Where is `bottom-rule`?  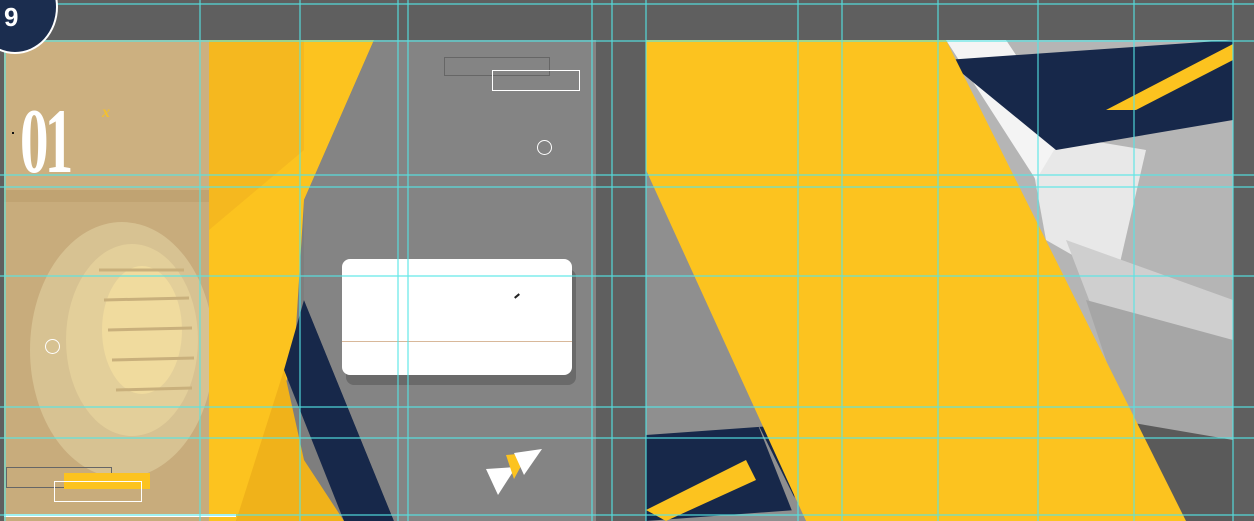 bottom-rule is located at coordinates (120, 515).